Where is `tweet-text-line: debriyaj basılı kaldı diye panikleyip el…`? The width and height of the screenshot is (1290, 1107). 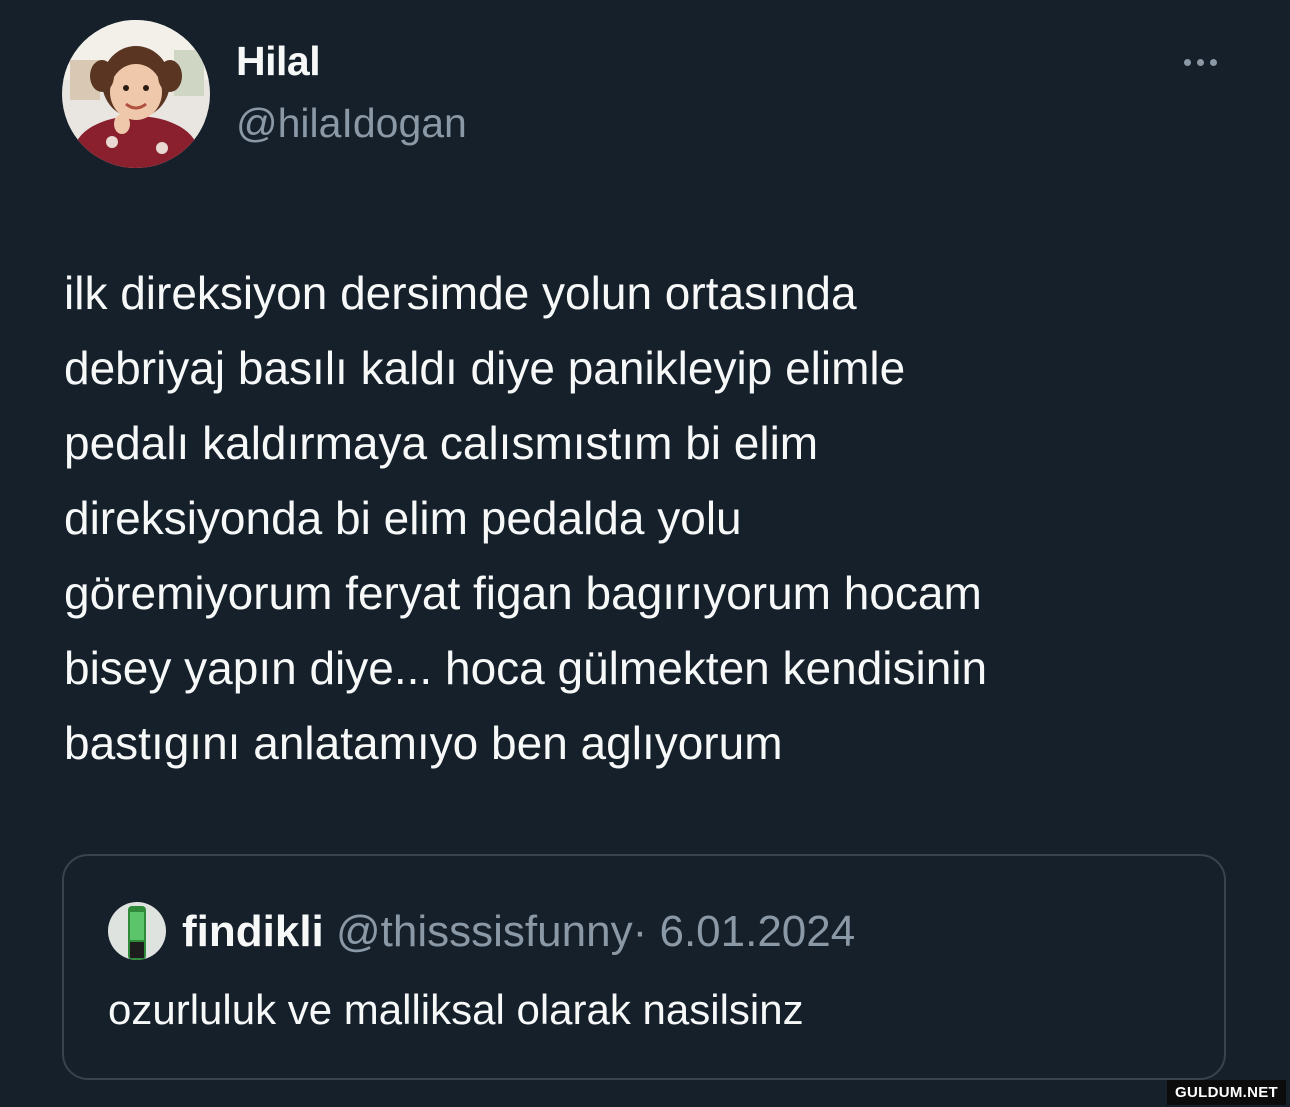
tweet-text-line: debriyaj basılı kaldı diye panikleyip el… is located at coordinates (485, 368).